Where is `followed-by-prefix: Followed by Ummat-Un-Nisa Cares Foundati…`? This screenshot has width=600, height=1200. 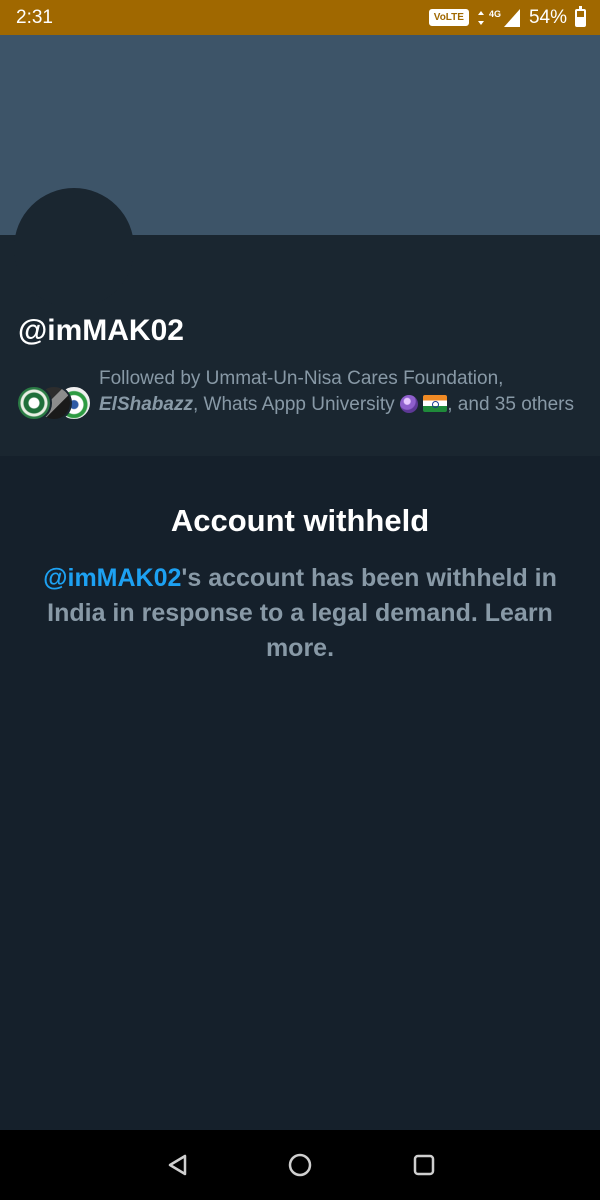
followed-by-prefix: Followed by Ummat-Un-Nisa Cares Foundati… is located at coordinates (301, 378).